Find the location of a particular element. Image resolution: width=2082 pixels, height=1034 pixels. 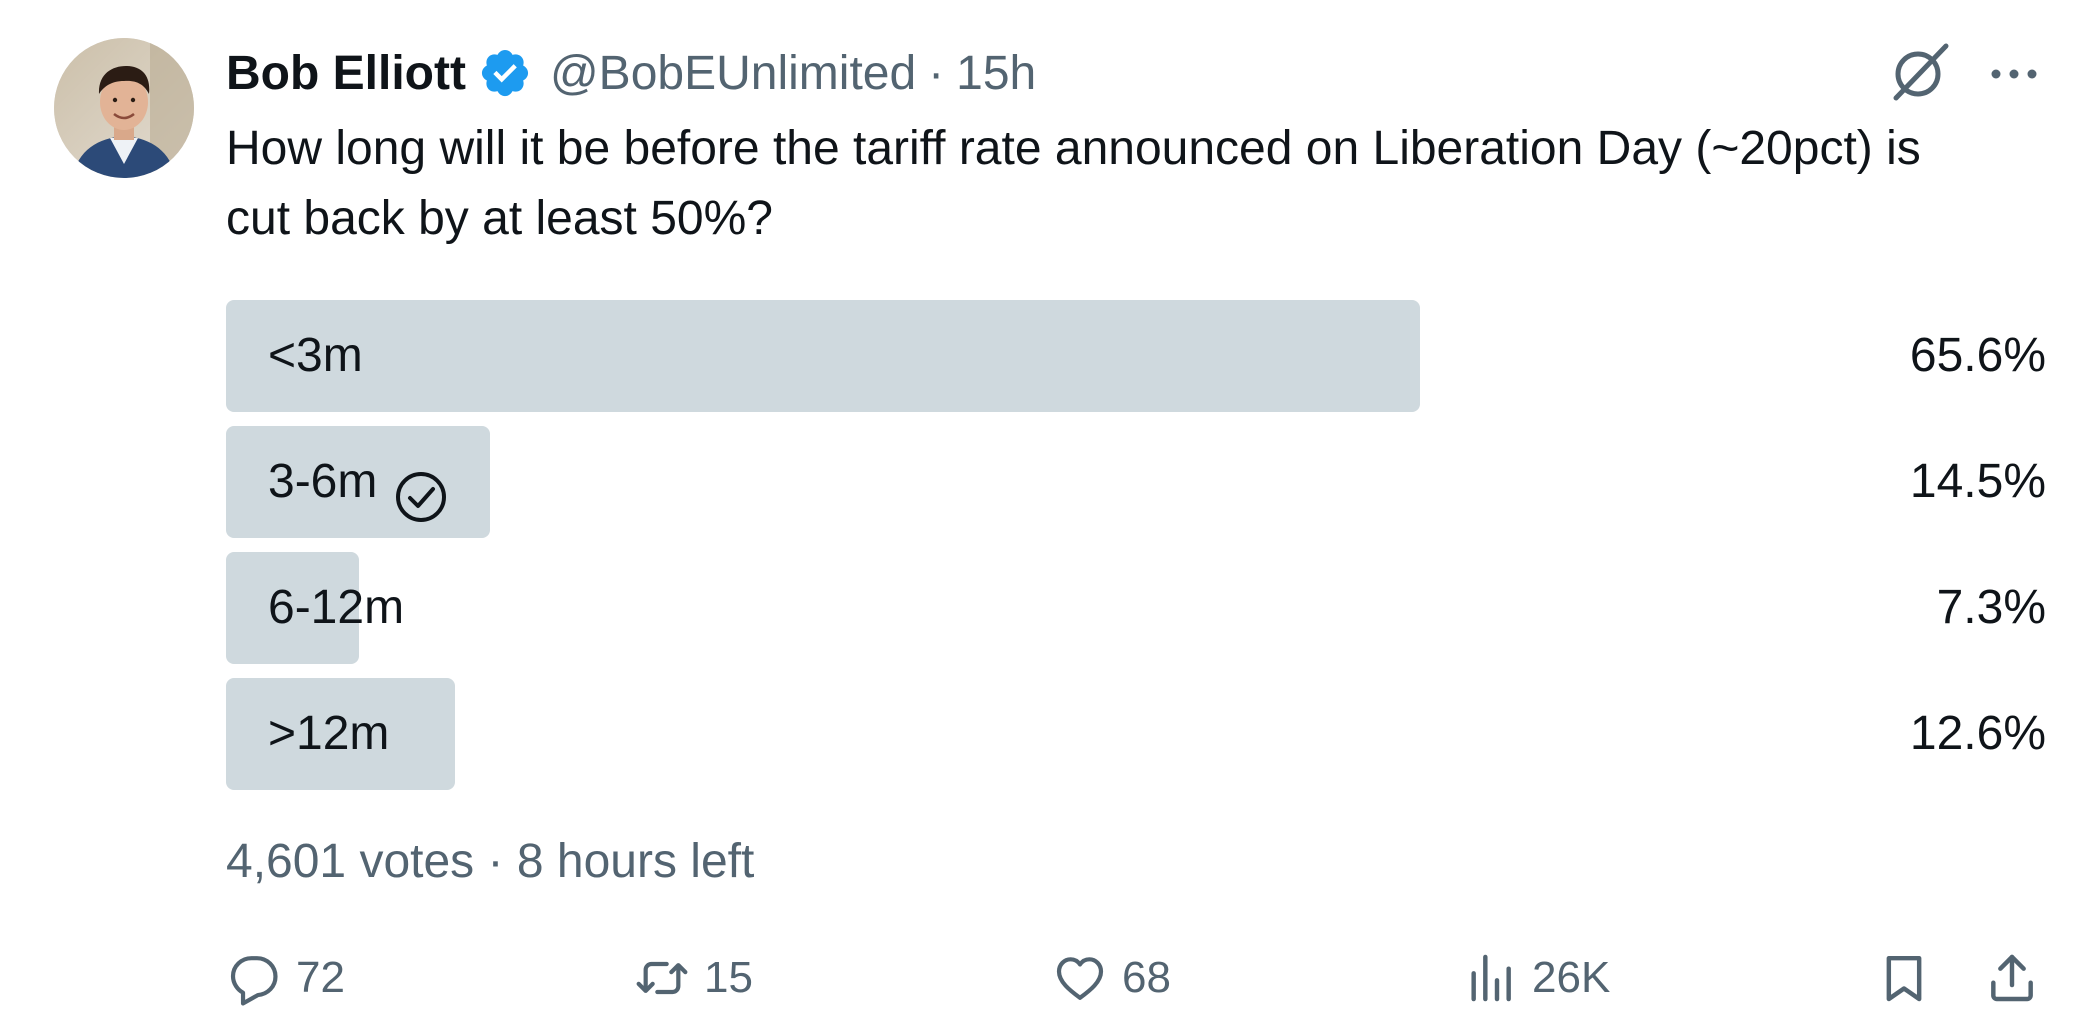

verified-badge-icon is located at coordinates (505, 73).